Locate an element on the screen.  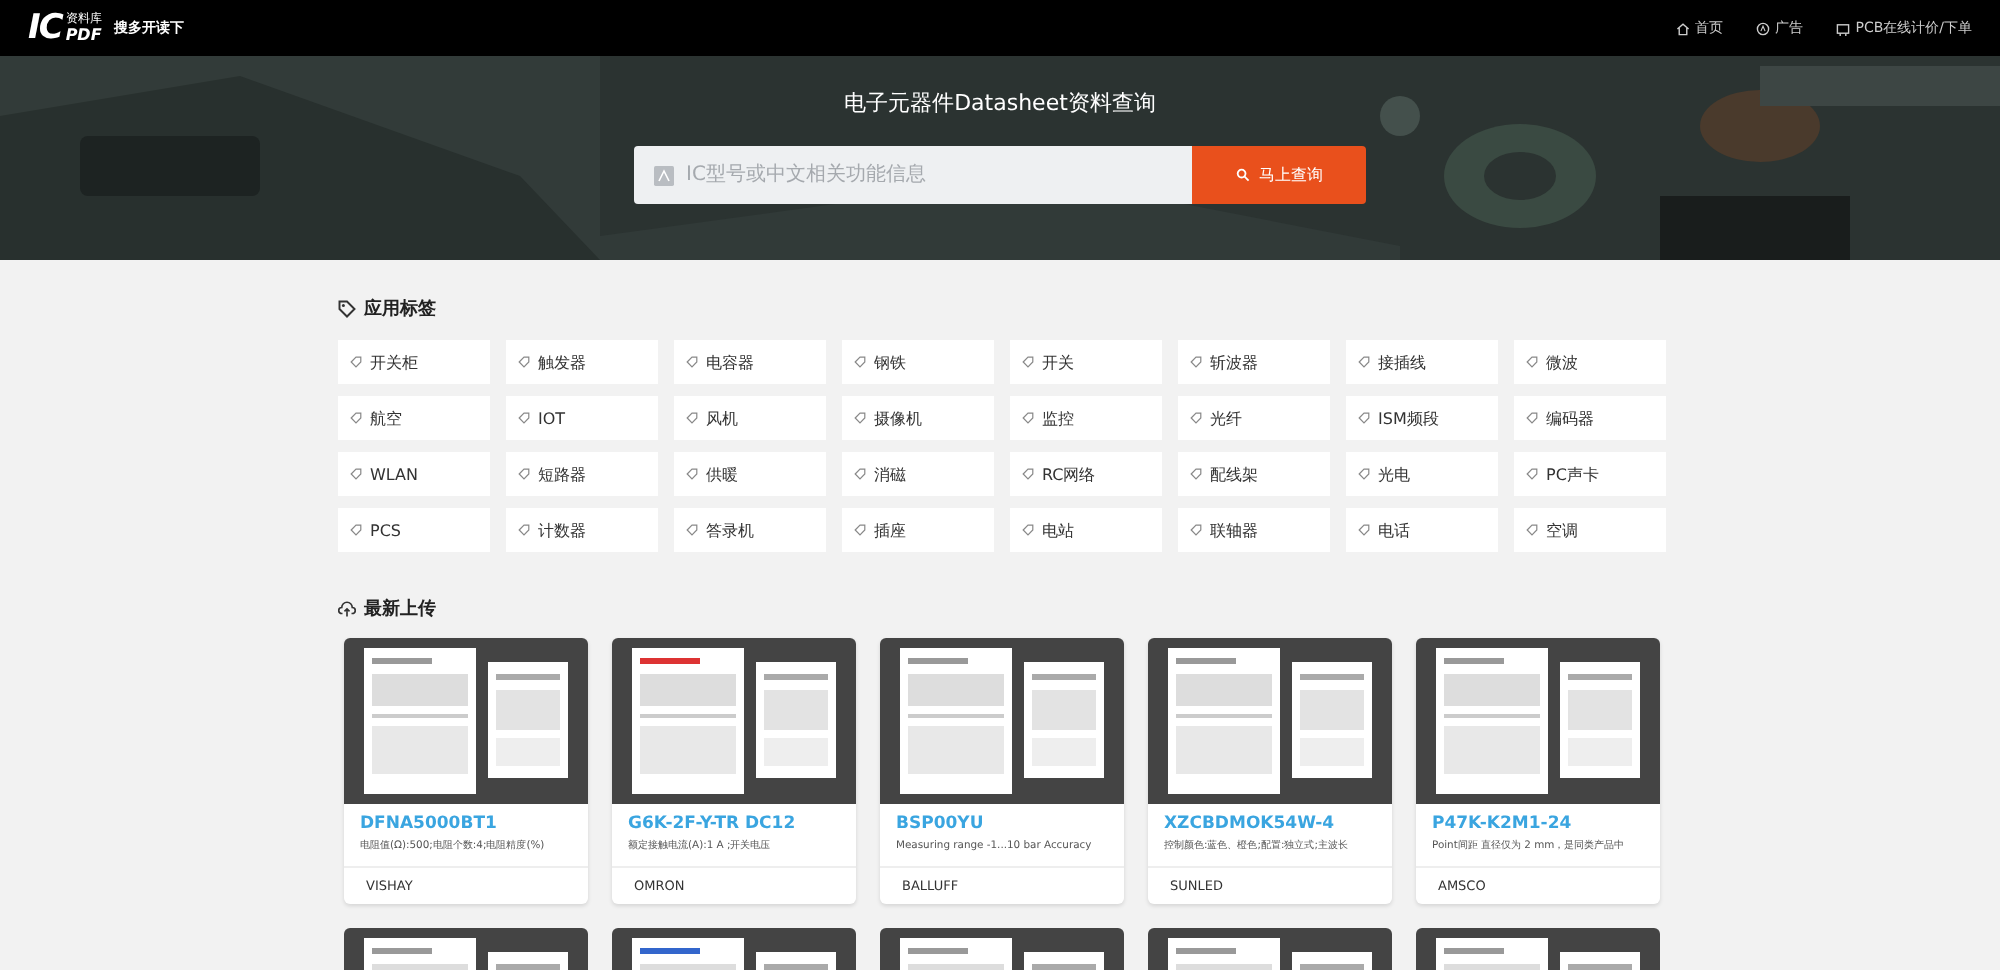
tag-link: 接插线 is located at coordinates (1422, 362).